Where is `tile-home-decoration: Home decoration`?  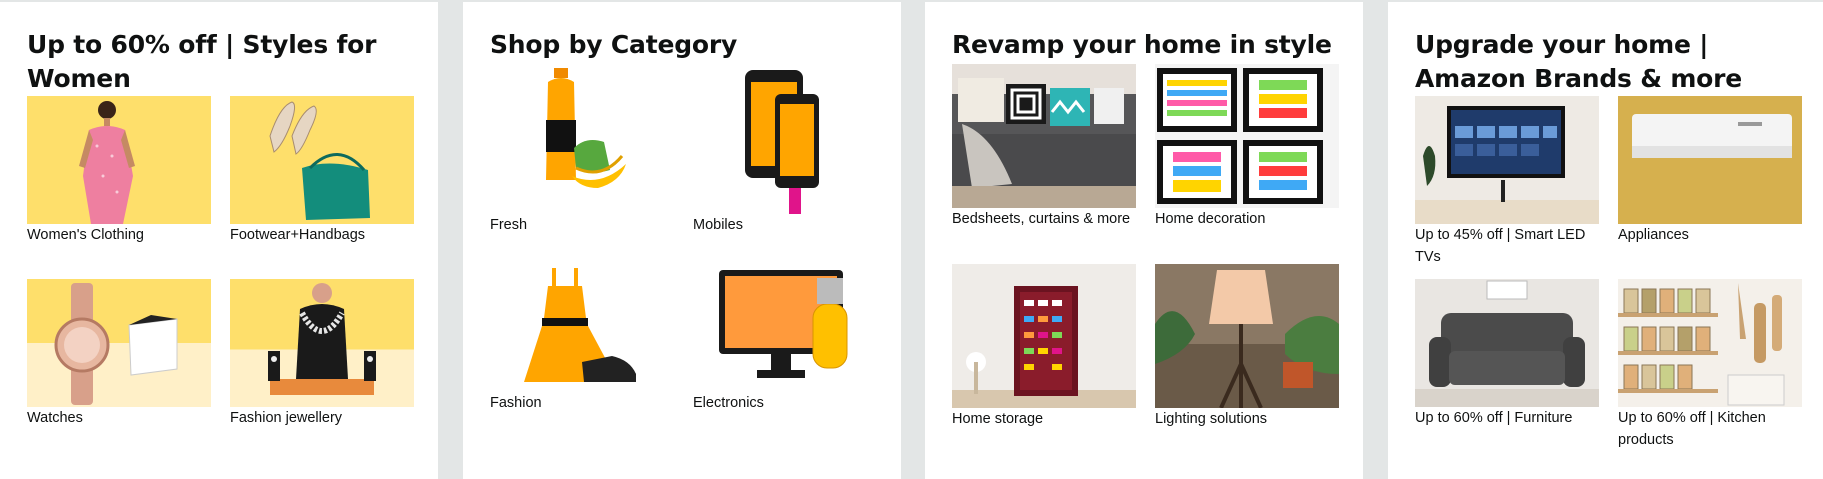
tile-home-decoration: Home decoration is located at coordinates (1247, 147).